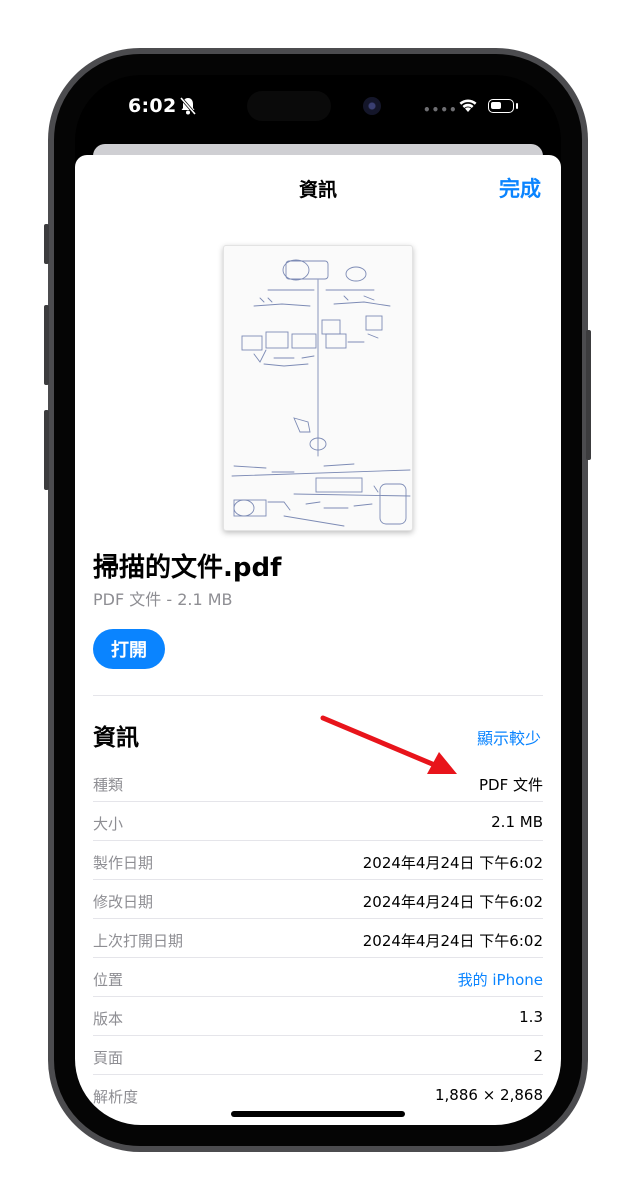  Describe the element at coordinates (318, 860) in the screenshot. I see `info-row-created: 製作日期 2024年4月24日 下午6:02` at that location.